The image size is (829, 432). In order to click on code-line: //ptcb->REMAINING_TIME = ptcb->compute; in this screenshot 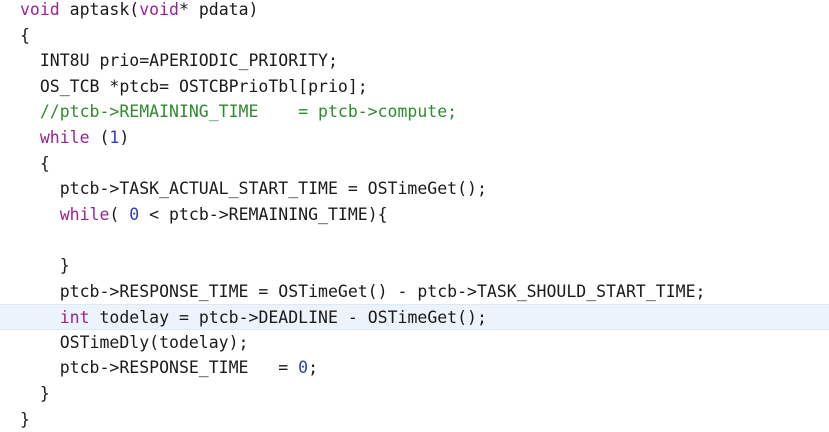, I will do `click(414, 111)`.